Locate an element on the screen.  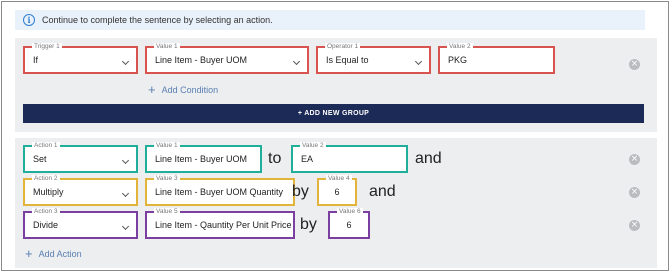
action2-select: Action 2 Multiply is located at coordinates (80, 190).